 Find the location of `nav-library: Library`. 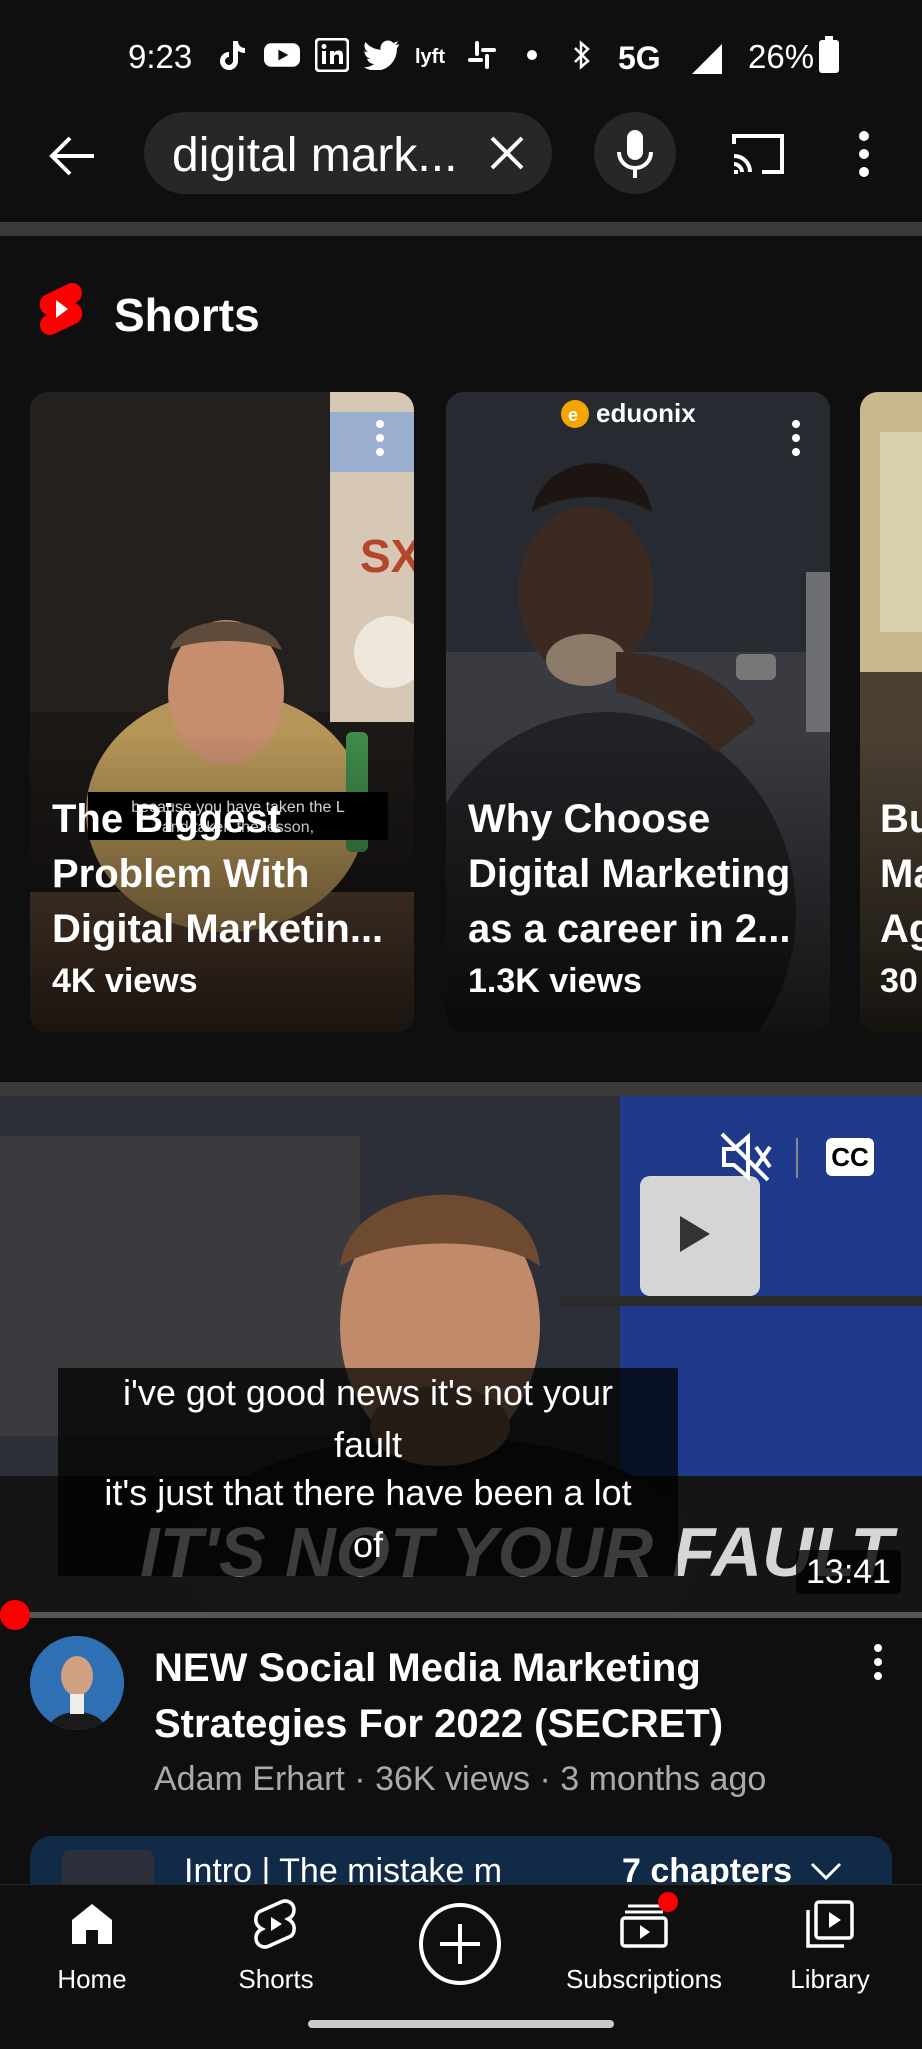

nav-library: Library is located at coordinates (830, 1946).